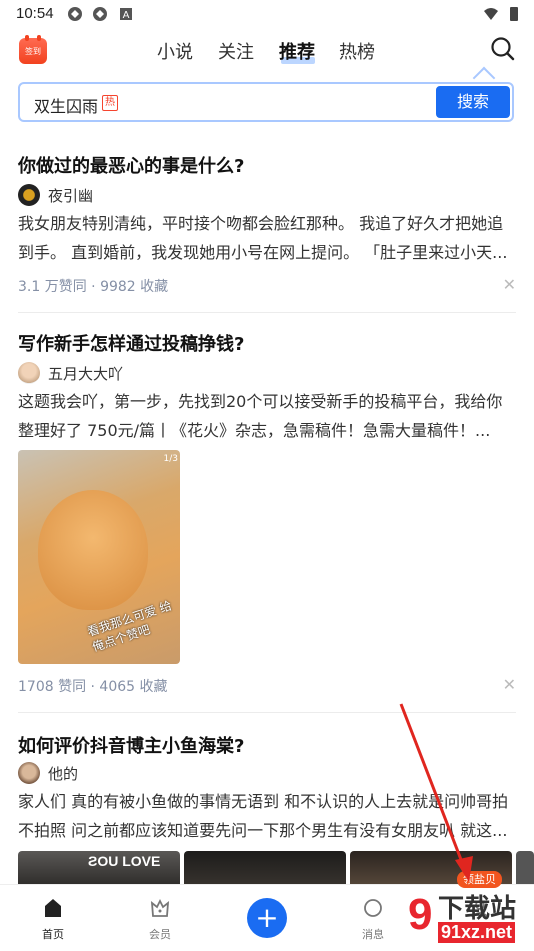  Describe the element at coordinates (53, 934) in the screenshot. I see `nav-home-label: 首页` at that location.